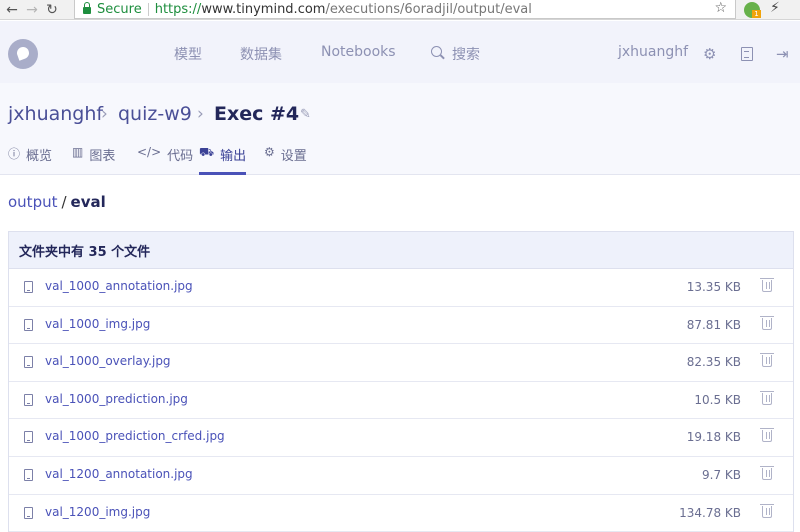  Describe the element at coordinates (149, 152) in the screenshot. I see `code-icon: </>` at that location.